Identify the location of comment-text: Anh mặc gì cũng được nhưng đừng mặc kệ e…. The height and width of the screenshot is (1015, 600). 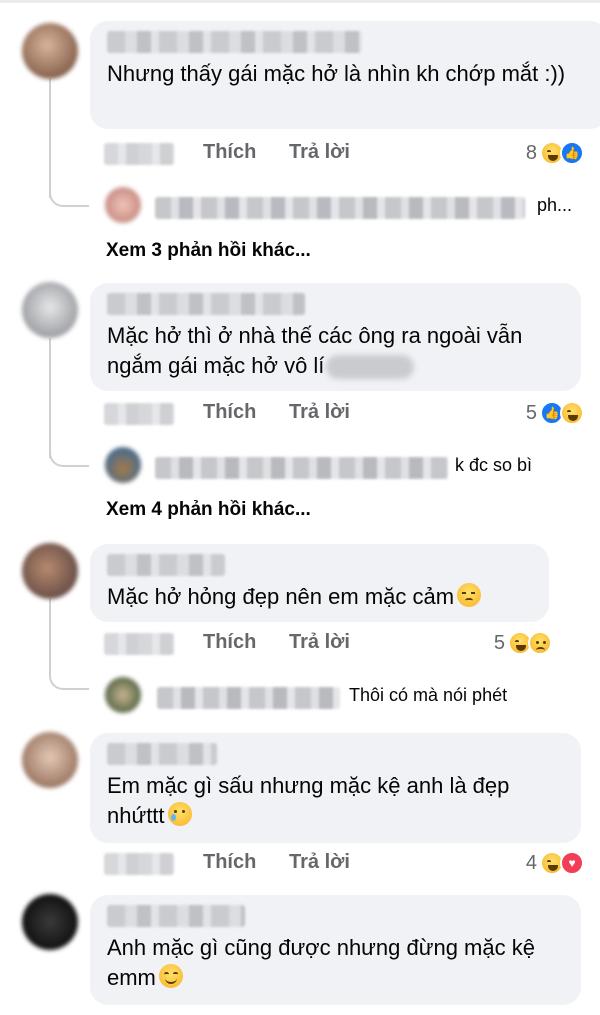
(321, 962).